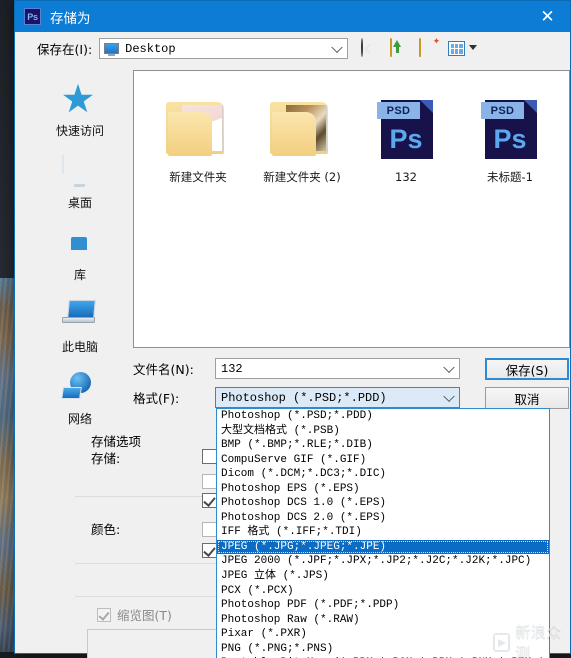  I want to click on color-proof-setup-checkbox, so click(209, 529).